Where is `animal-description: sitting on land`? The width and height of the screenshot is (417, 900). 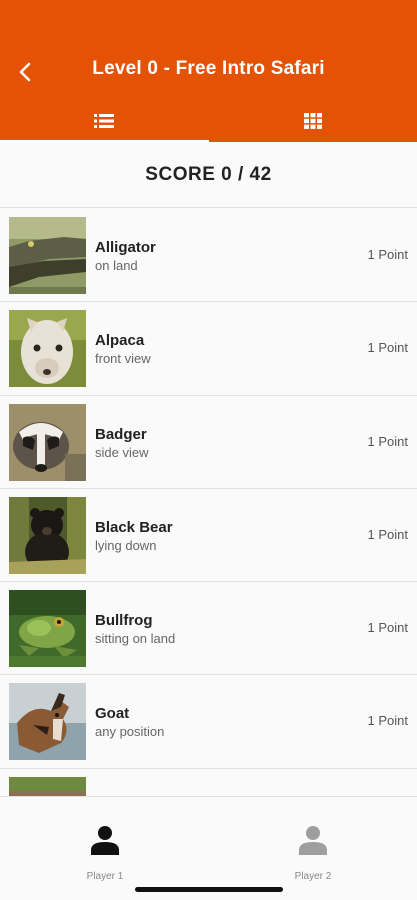
animal-description: sitting on land is located at coordinates (135, 639).